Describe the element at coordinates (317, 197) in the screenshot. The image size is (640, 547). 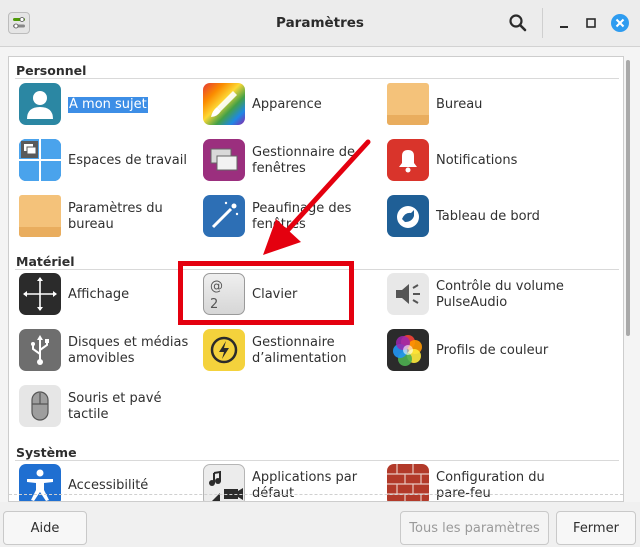
I see `annotation-arrow-icon` at that location.